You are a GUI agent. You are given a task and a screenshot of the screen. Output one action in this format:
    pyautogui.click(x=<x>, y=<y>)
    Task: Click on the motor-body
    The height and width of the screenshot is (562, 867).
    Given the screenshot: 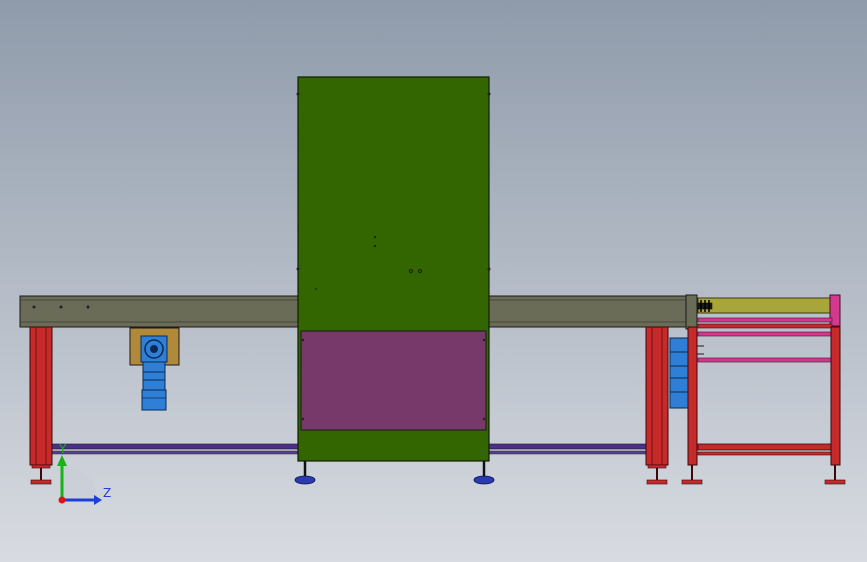 What is the action you would take?
    pyautogui.click(x=154, y=376)
    